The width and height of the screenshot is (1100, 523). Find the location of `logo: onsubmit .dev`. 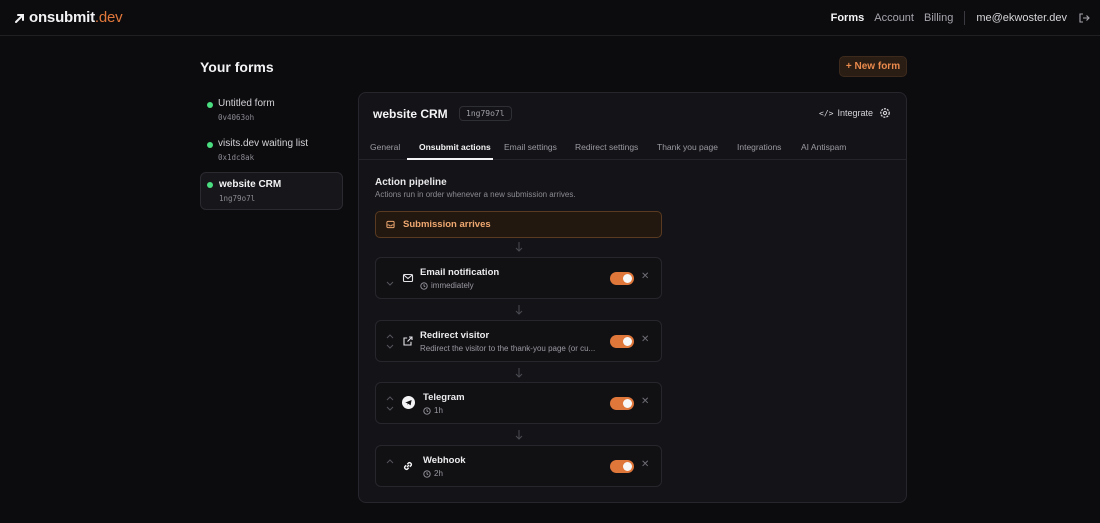

logo: onsubmit .dev is located at coordinates (68, 17).